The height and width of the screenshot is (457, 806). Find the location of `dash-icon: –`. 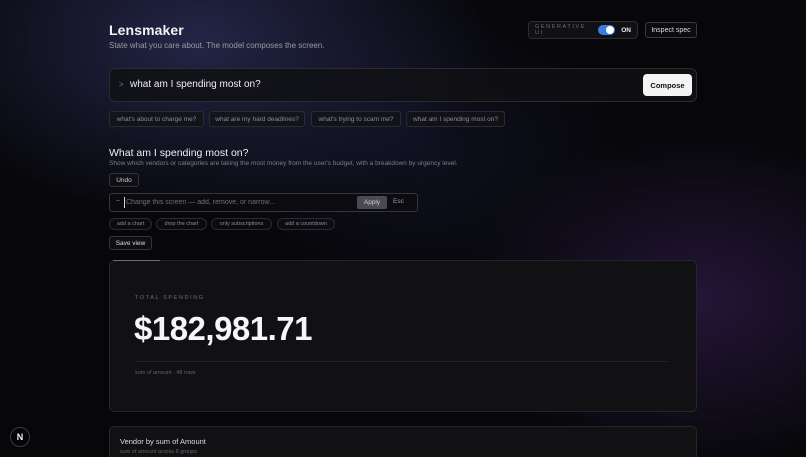

dash-icon: – is located at coordinates (118, 200).